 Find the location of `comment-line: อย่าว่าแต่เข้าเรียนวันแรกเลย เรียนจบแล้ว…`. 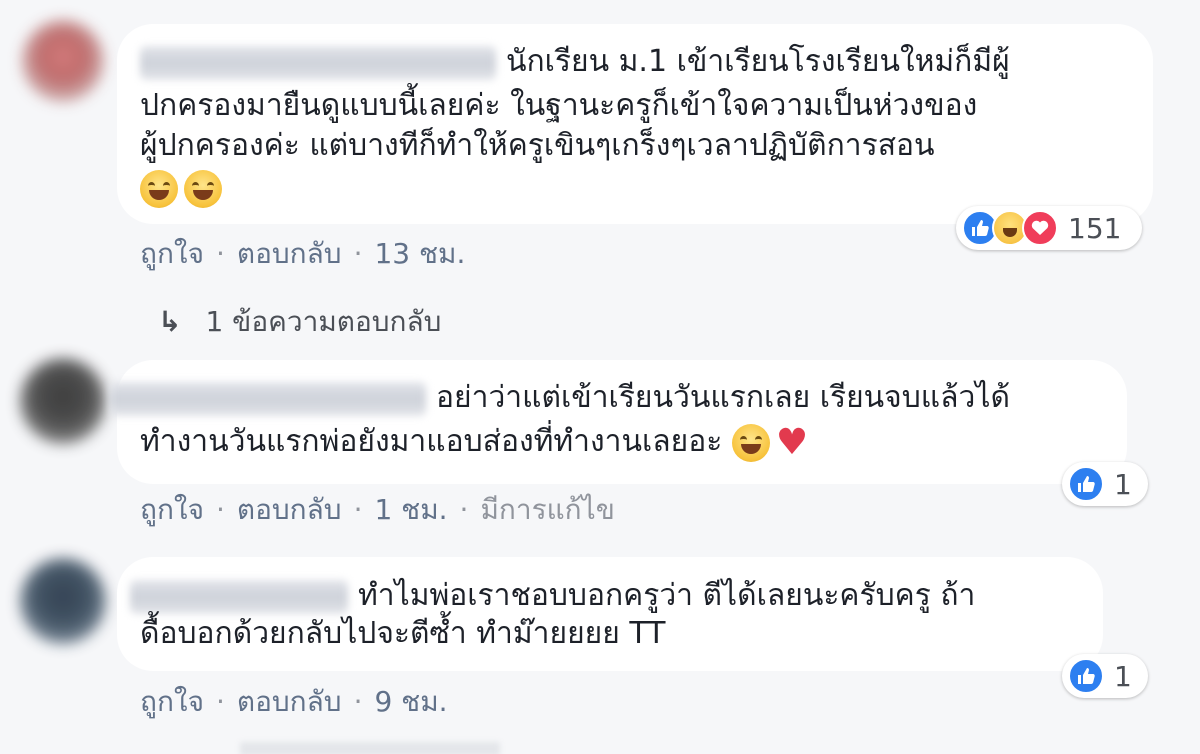

comment-line: อย่าว่าแต่เข้าเรียนวันแรกเลย เรียนจบแล้ว… is located at coordinates (560, 398).